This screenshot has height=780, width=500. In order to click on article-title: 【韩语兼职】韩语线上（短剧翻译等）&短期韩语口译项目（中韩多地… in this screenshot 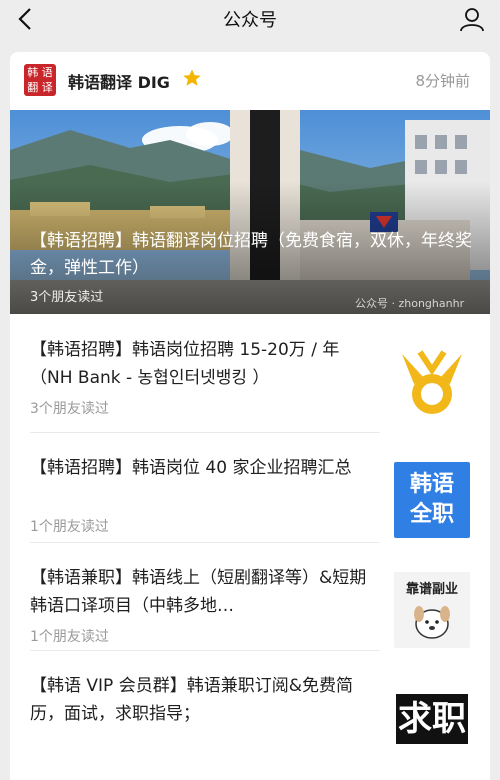, I will do `click(204, 592)`.